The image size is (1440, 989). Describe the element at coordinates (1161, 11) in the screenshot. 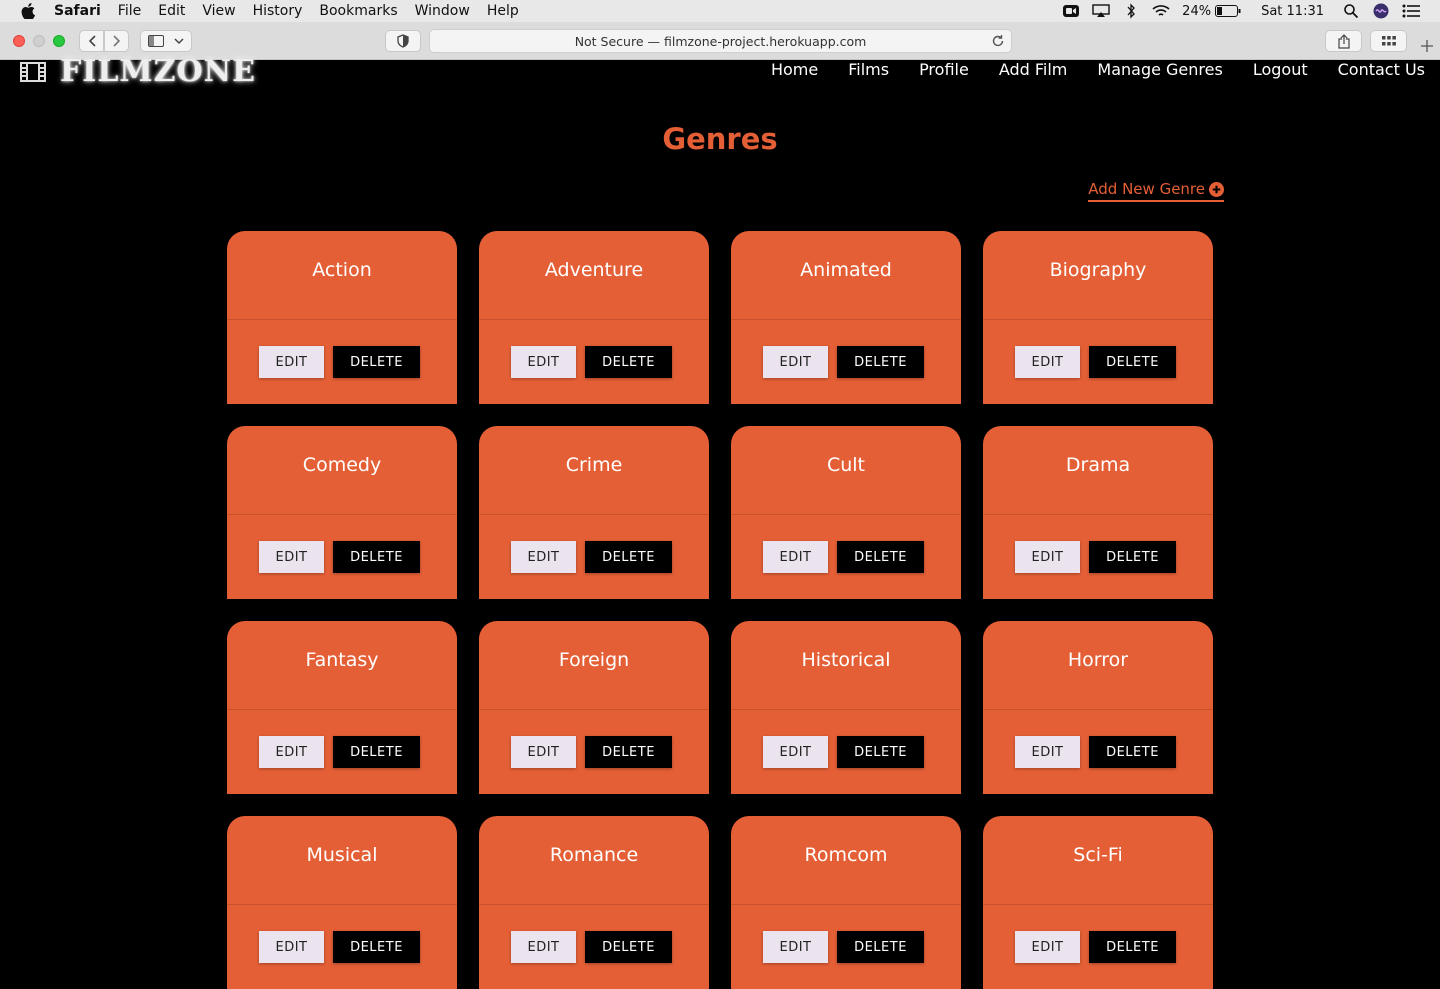

I see `wifi-icon` at that location.